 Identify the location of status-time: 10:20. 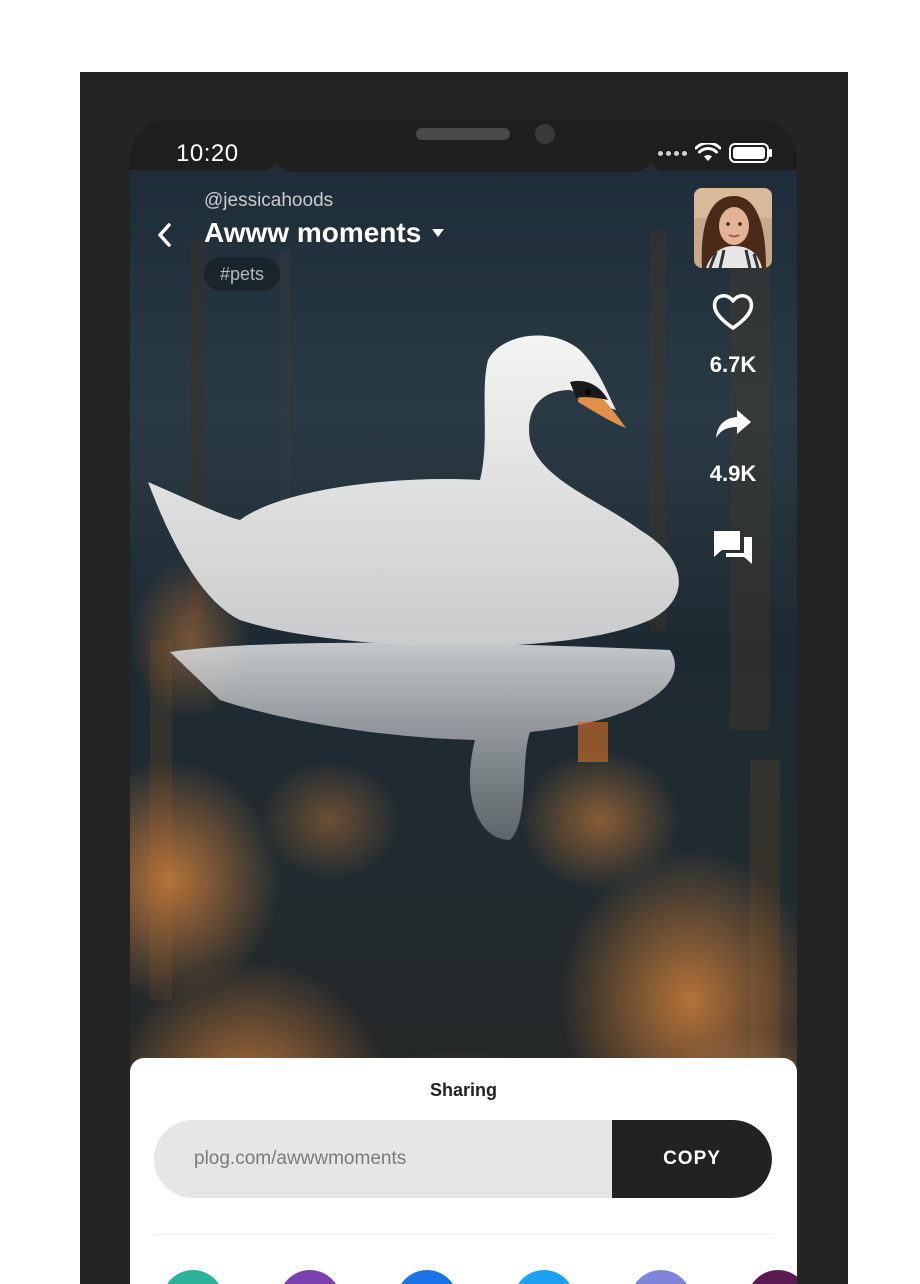
(207, 153).